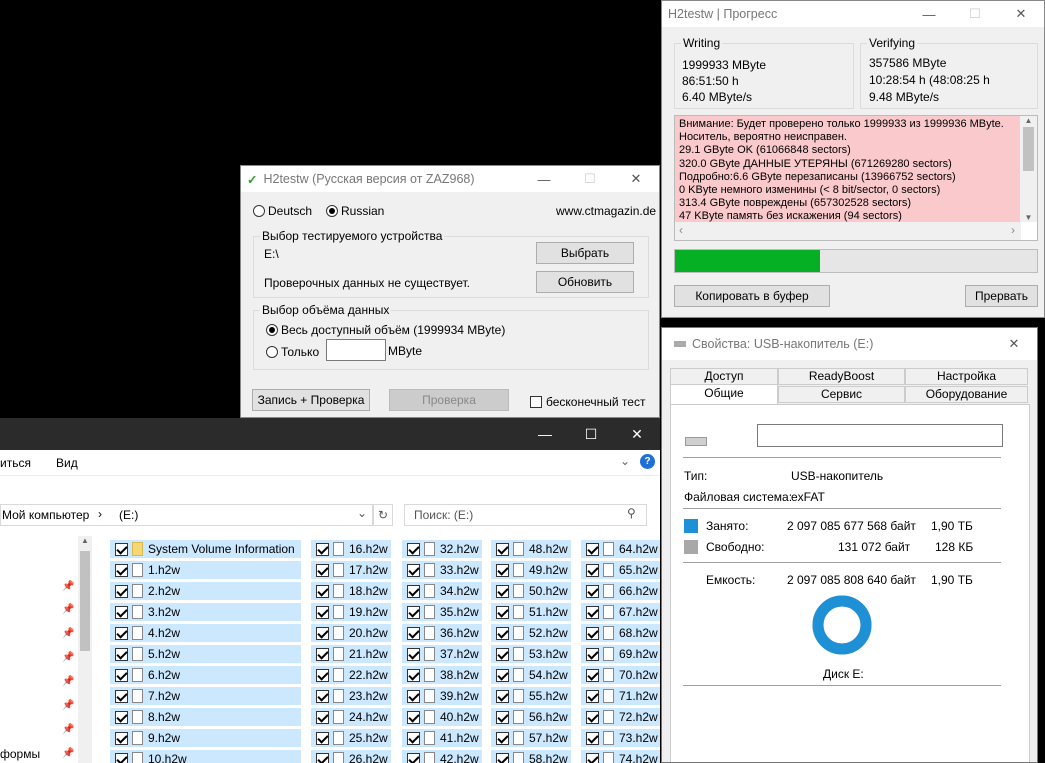 This screenshot has width=1045, height=763. Describe the element at coordinates (620, 696) in the screenshot. I see `file-item: 71.h2w` at that location.